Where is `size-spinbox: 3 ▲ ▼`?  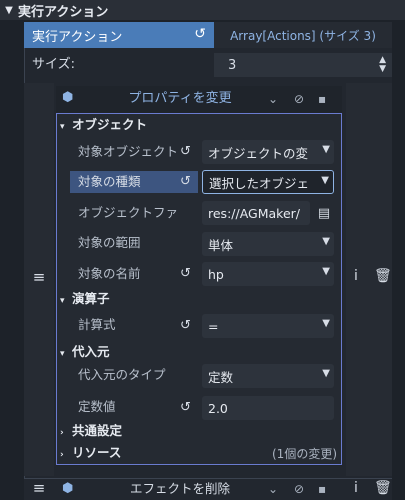 size-spinbox: 3 ▲ ▼ is located at coordinates (303, 65).